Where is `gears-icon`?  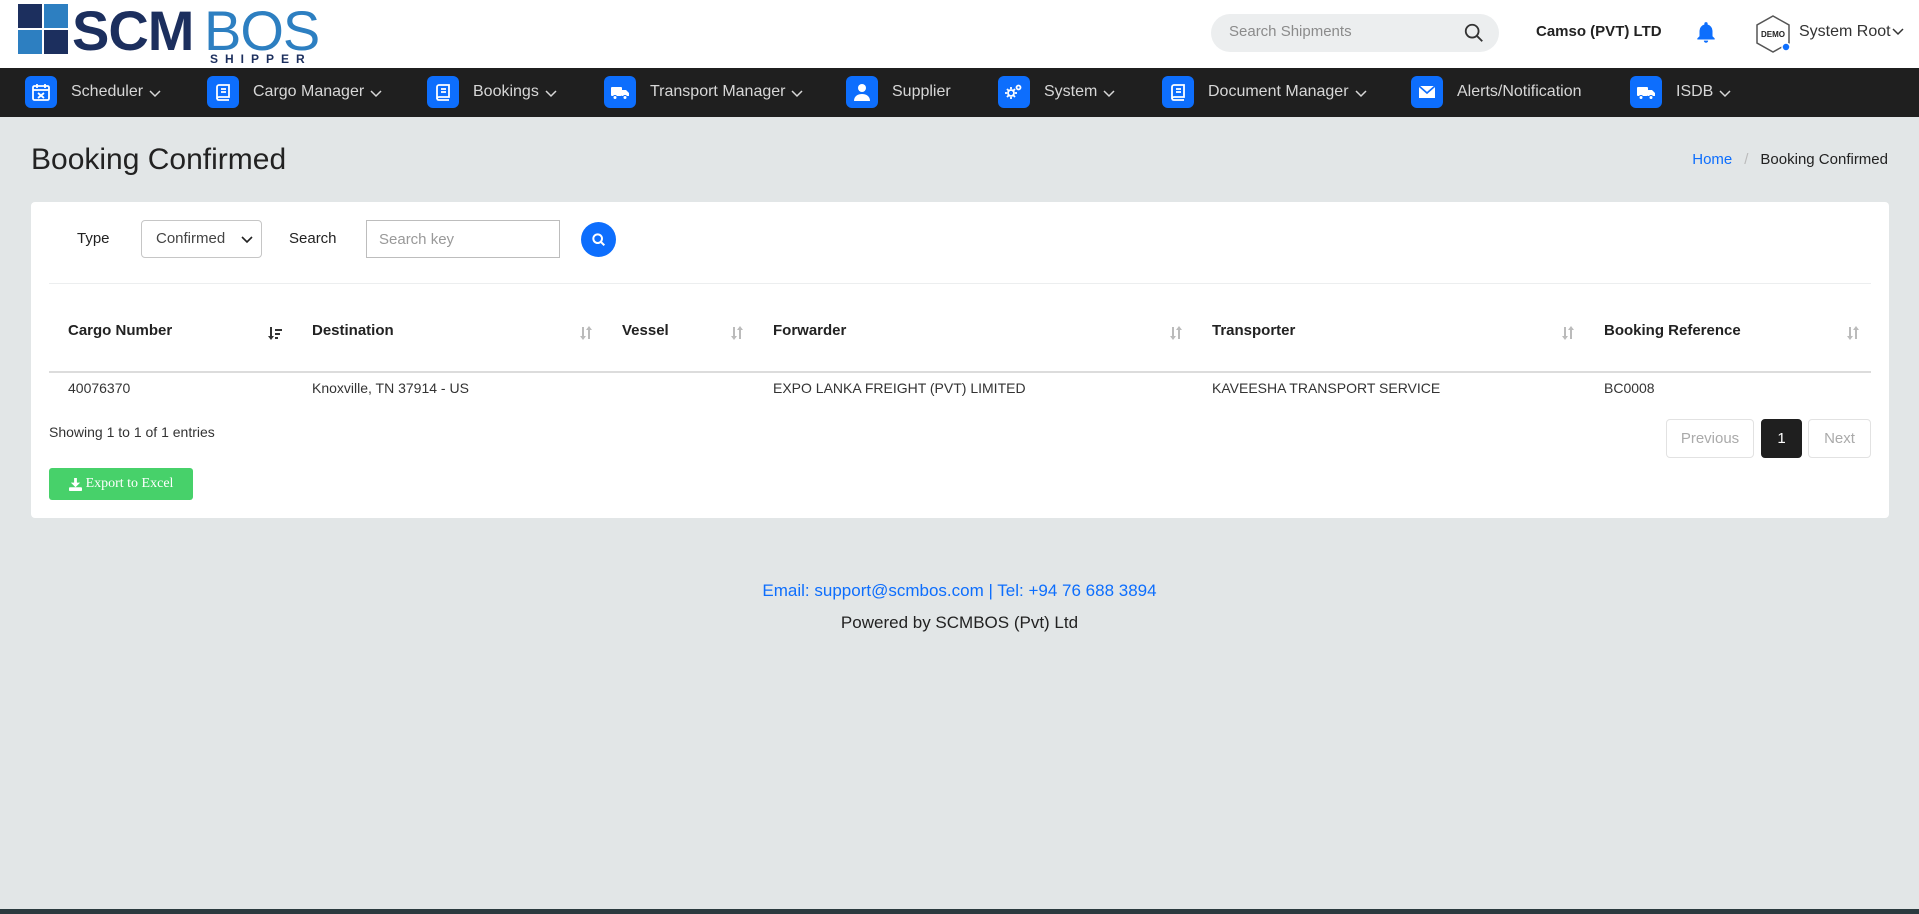 gears-icon is located at coordinates (1014, 92).